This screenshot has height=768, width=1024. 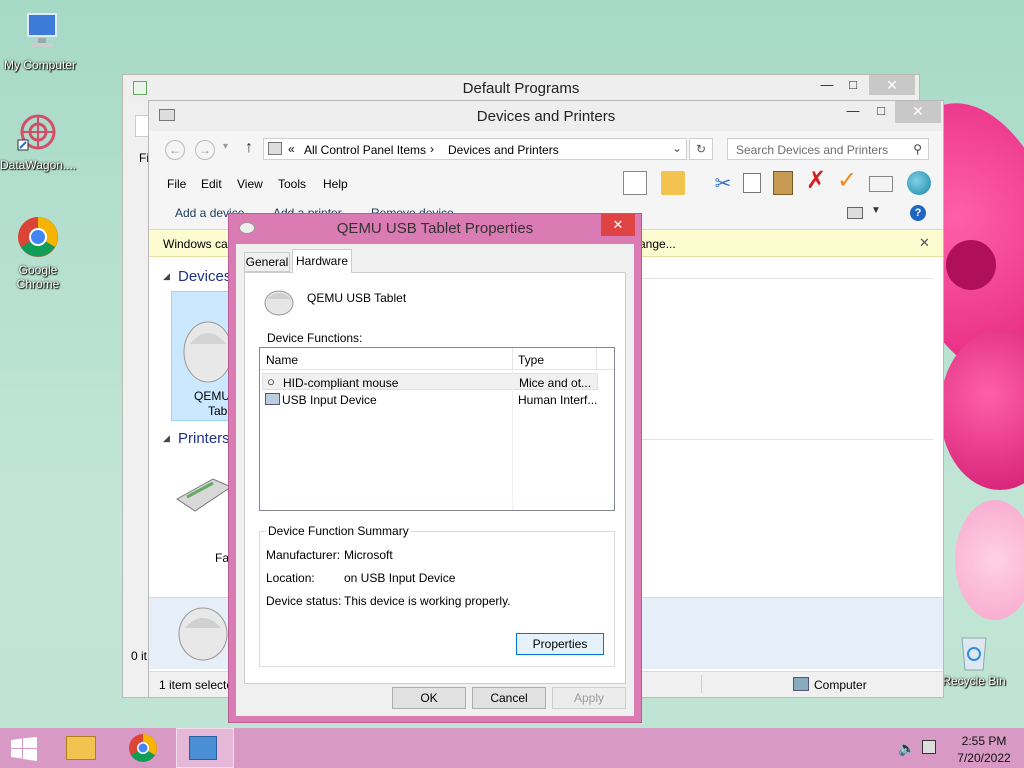 What do you see at coordinates (503, 150) in the screenshot?
I see `breadcrumb-devices-printers: Devices and Printers` at bounding box center [503, 150].